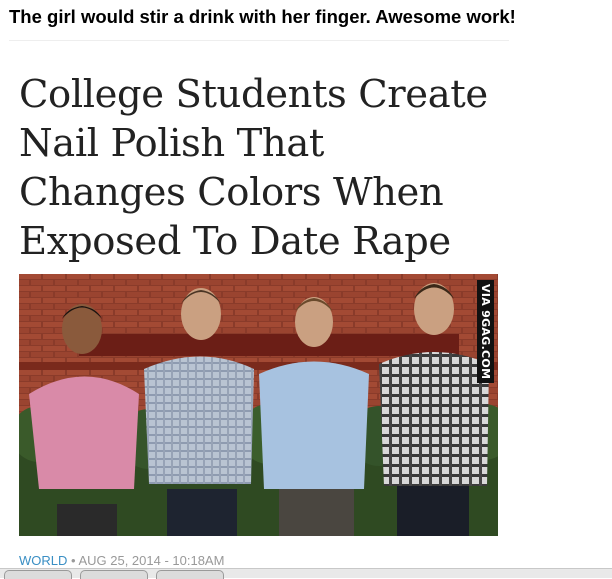 This screenshot has height=579, width=612. What do you see at coordinates (43, 560) in the screenshot?
I see `category-link: WORLD` at bounding box center [43, 560].